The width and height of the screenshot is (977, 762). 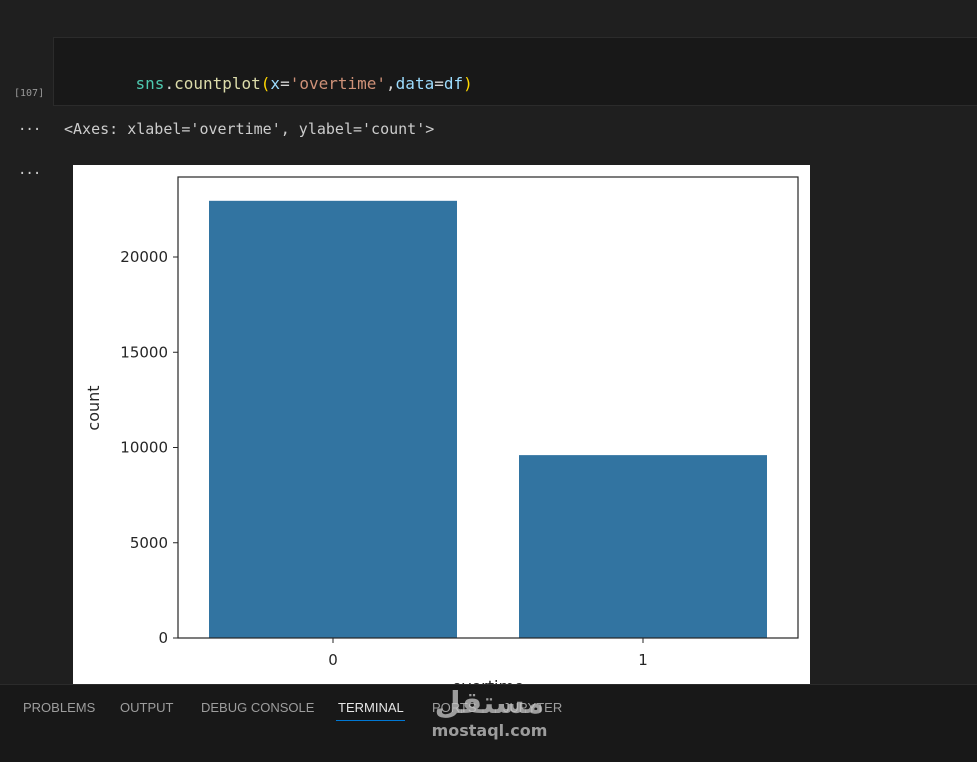 I want to click on code-cell: sns.countplot(x='overtime',data=df), so click(x=515, y=71).